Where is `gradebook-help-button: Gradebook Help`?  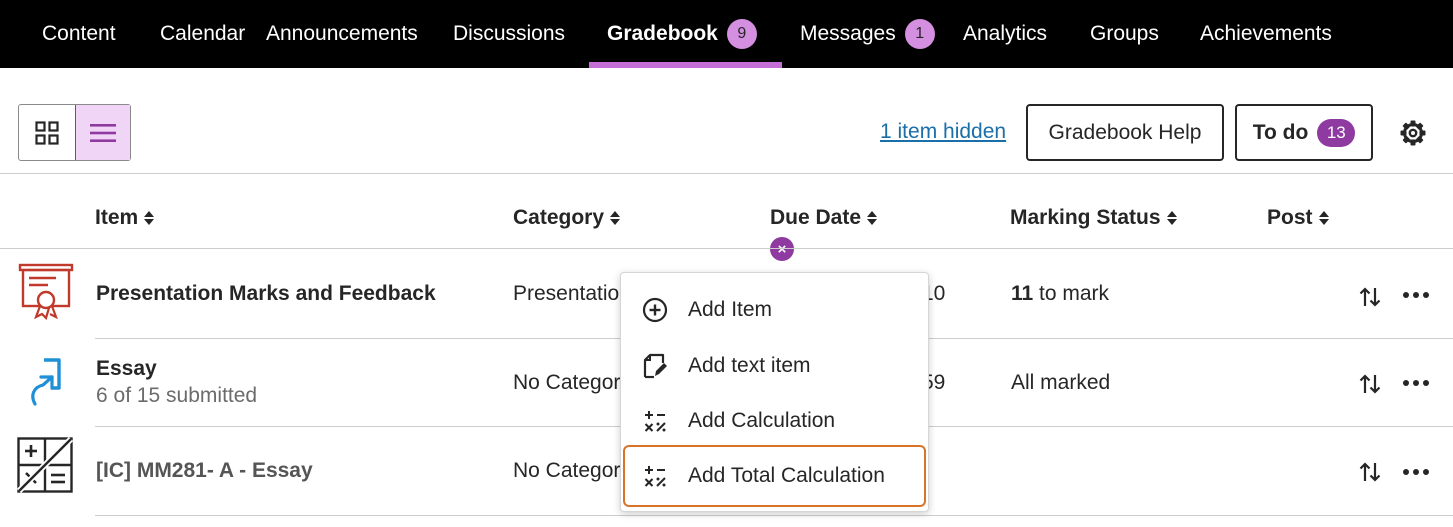 gradebook-help-button: Gradebook Help is located at coordinates (1125, 132).